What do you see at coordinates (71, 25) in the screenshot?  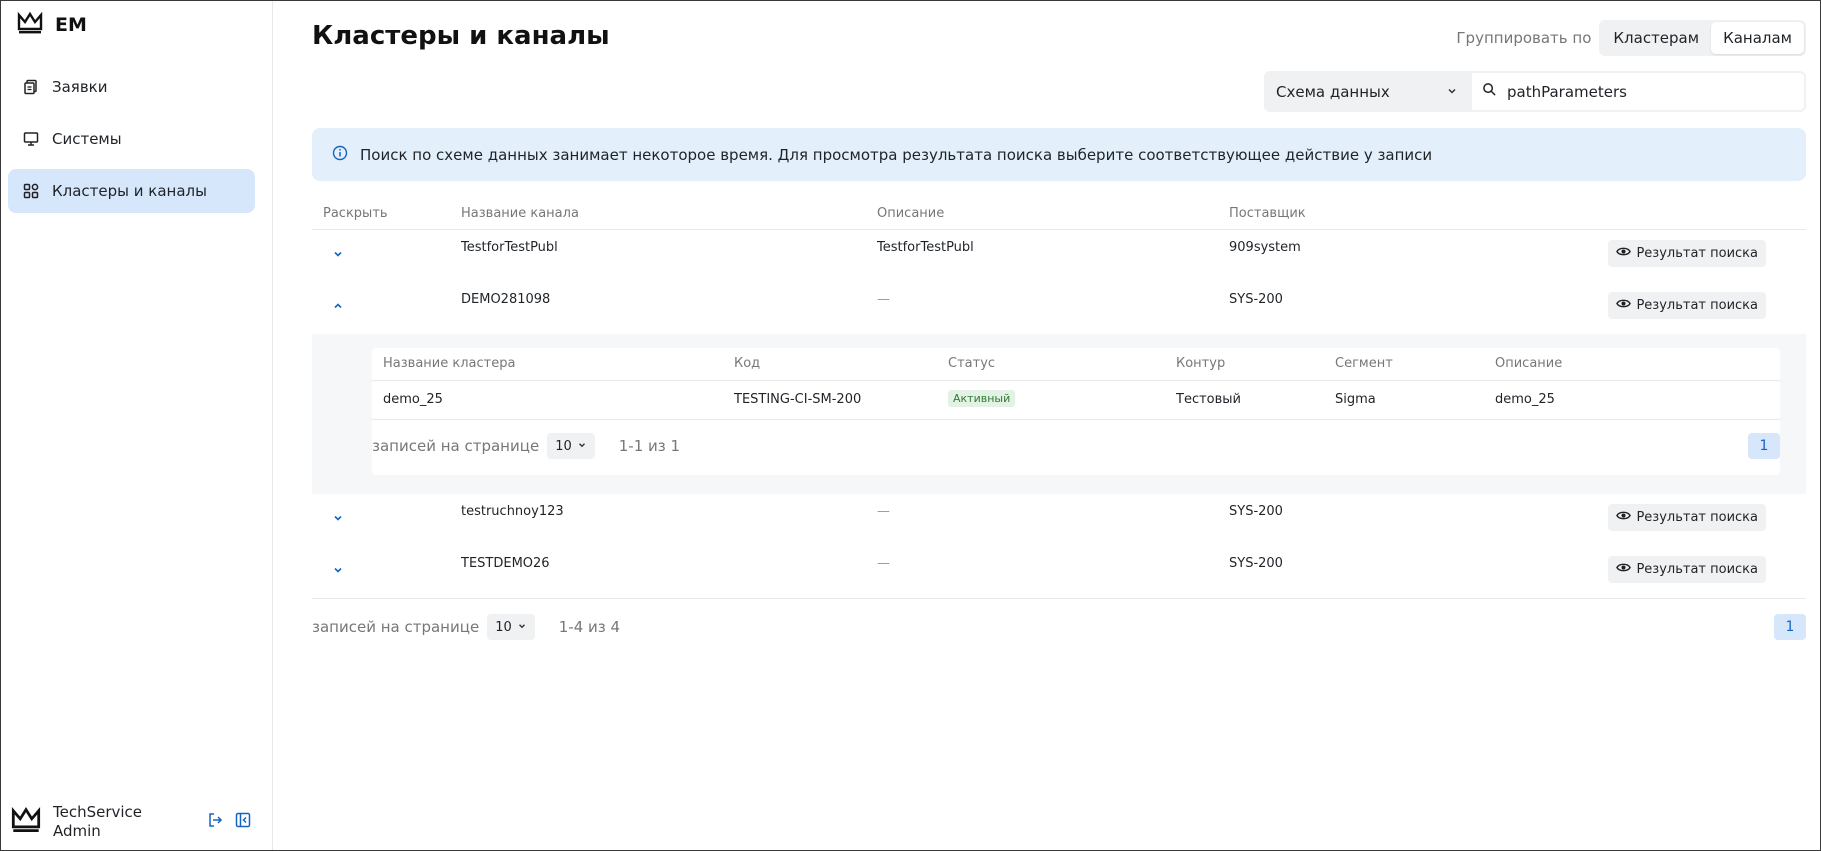 I see `brand-name: EM` at bounding box center [71, 25].